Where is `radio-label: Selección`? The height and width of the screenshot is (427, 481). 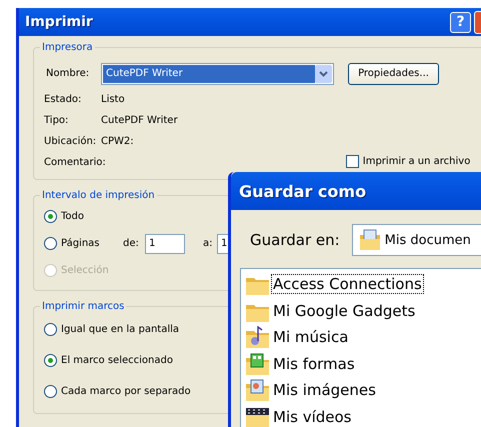 radio-label: Selección is located at coordinates (85, 270).